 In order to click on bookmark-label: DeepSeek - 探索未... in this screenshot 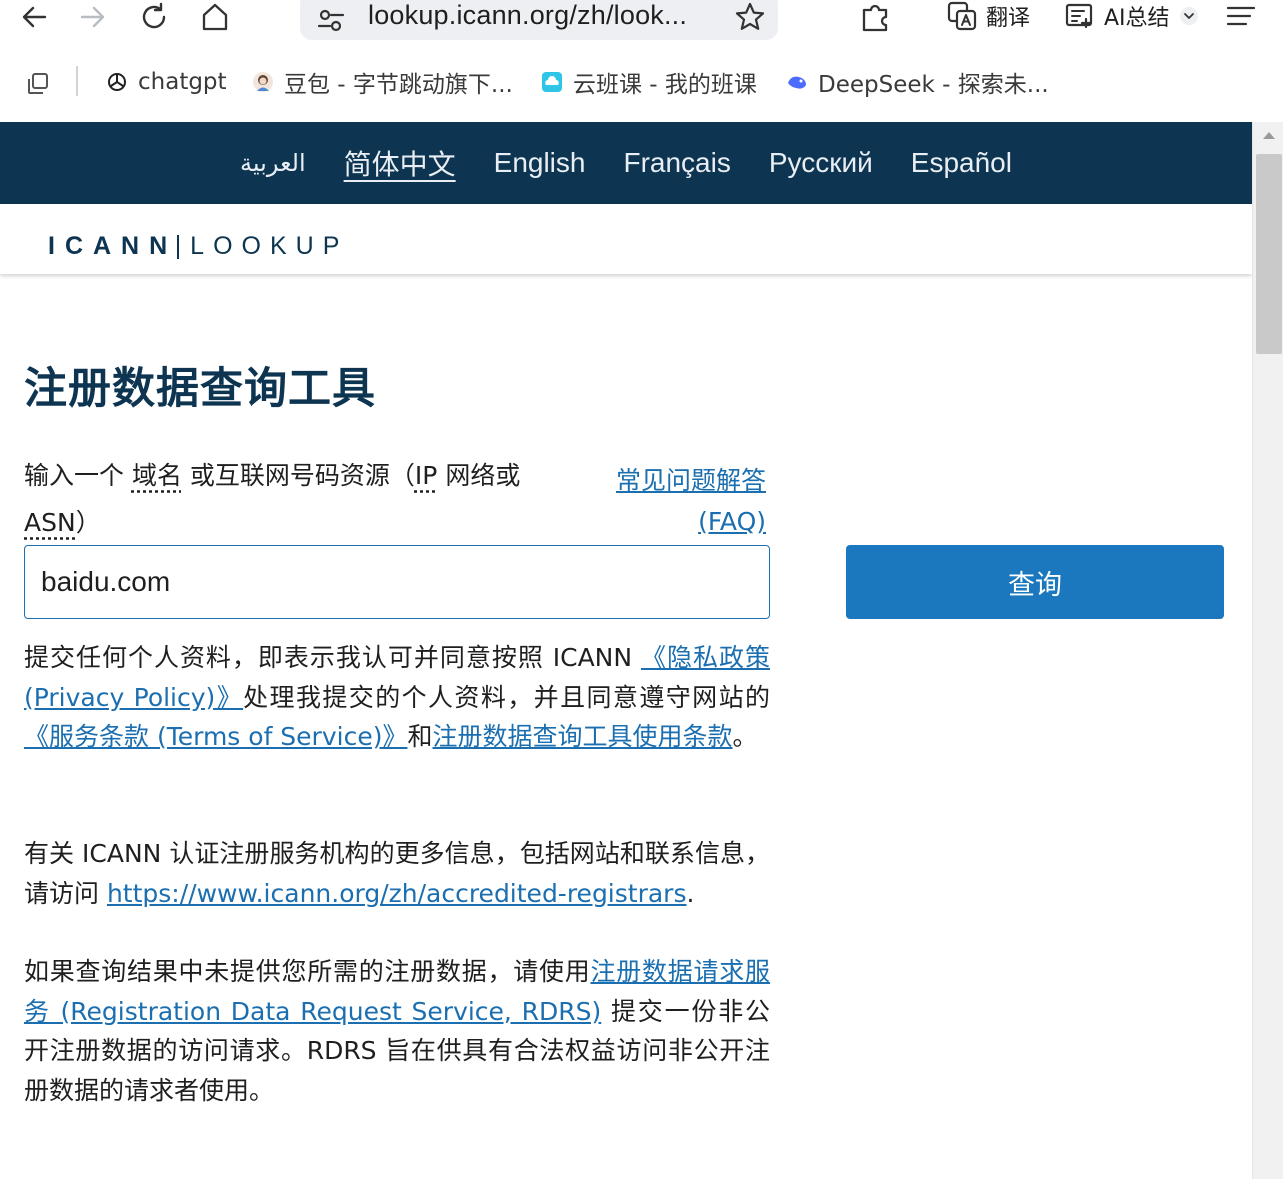, I will do `click(933, 85)`.